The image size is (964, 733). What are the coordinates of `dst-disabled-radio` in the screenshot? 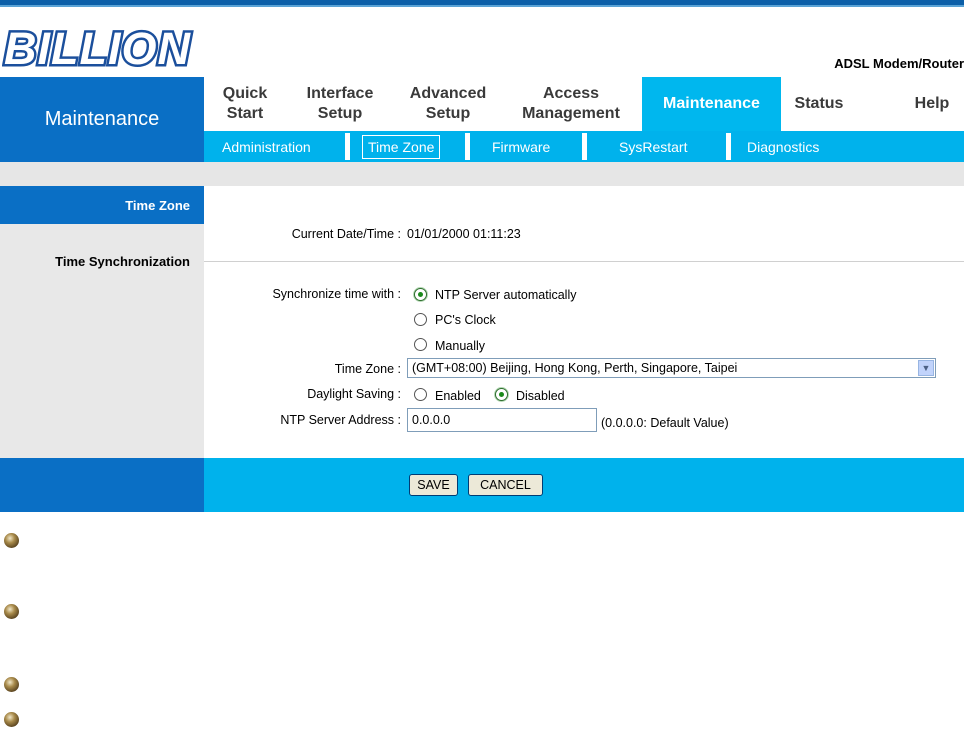 It's located at (501, 394).